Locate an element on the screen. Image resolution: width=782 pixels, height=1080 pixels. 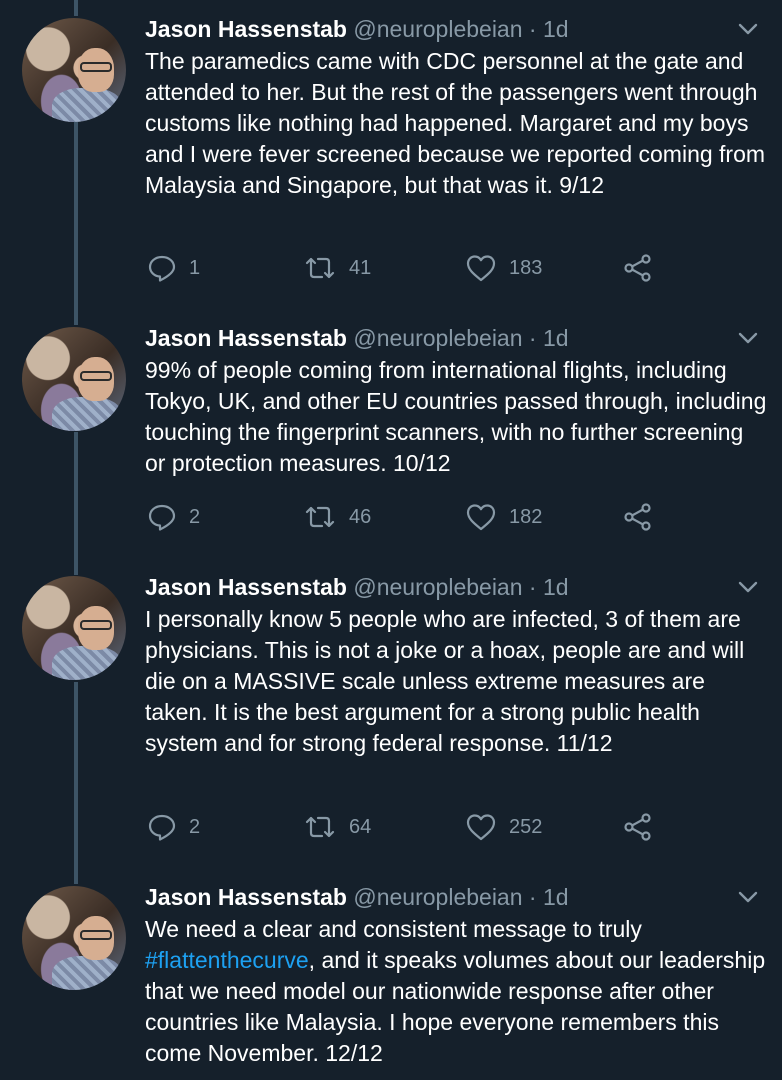
retweet-button: 46 is located at coordinates (337, 517).